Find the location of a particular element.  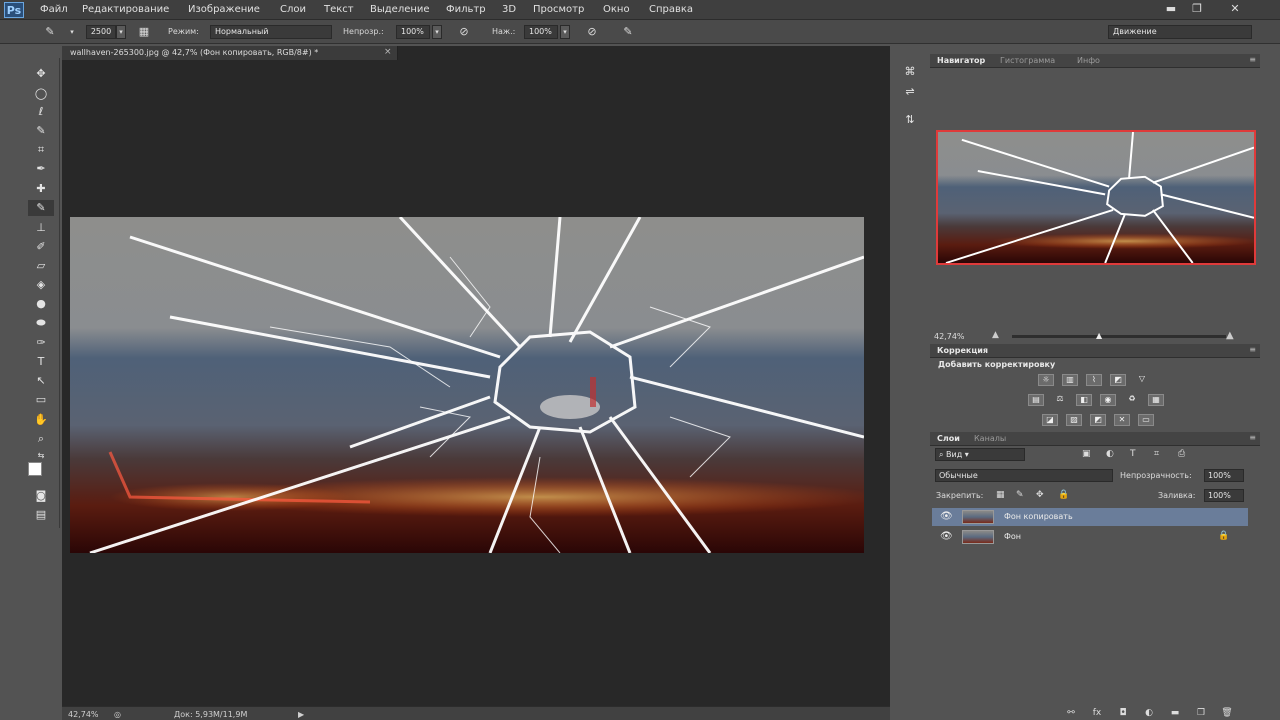

menu-help: Справка is located at coordinates (671, 9).